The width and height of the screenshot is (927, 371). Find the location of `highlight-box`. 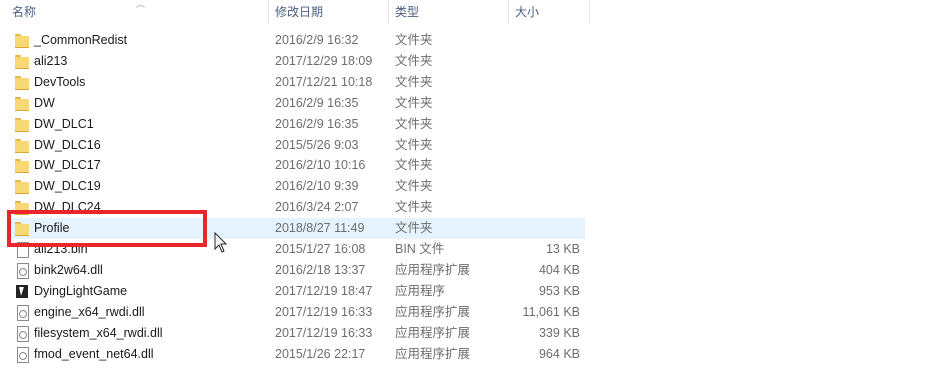

highlight-box is located at coordinates (107, 228).